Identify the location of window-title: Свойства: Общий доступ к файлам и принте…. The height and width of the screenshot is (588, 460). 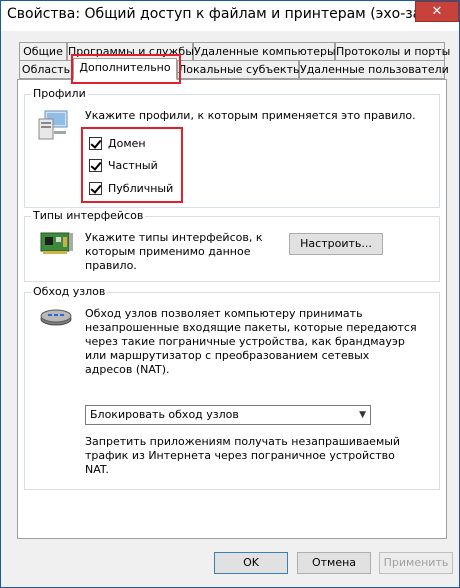
(212, 14).